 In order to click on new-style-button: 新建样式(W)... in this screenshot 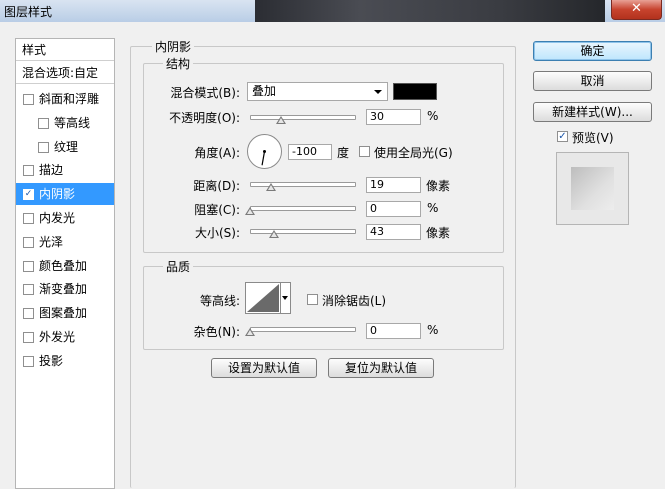, I will do `click(592, 112)`.